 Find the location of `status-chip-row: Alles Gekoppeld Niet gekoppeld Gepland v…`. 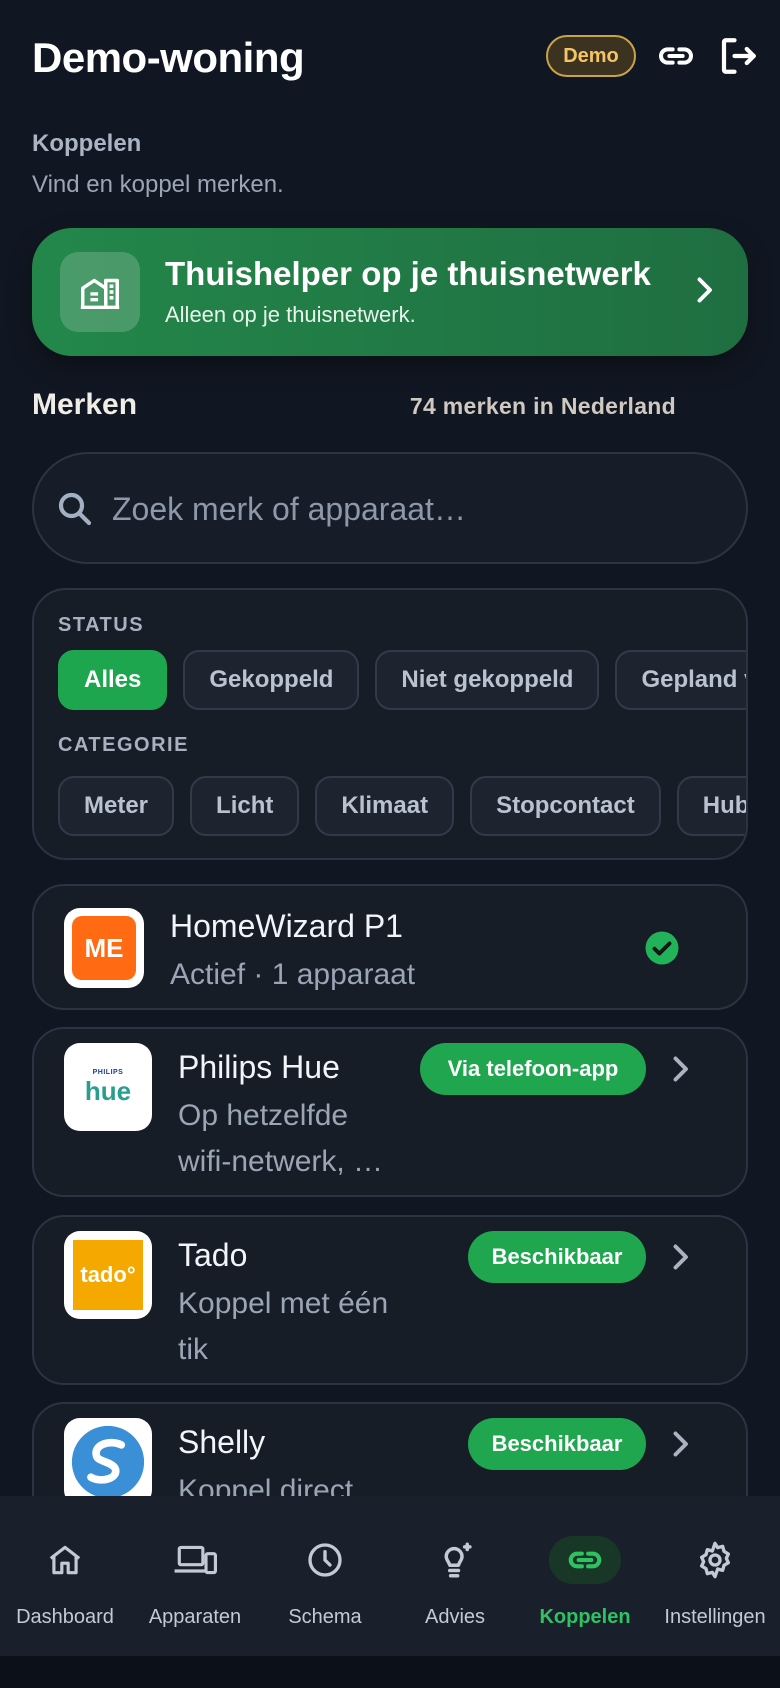

status-chip-row: Alles Gekoppeld Niet gekoppeld Gepland v… is located at coordinates (402, 680).